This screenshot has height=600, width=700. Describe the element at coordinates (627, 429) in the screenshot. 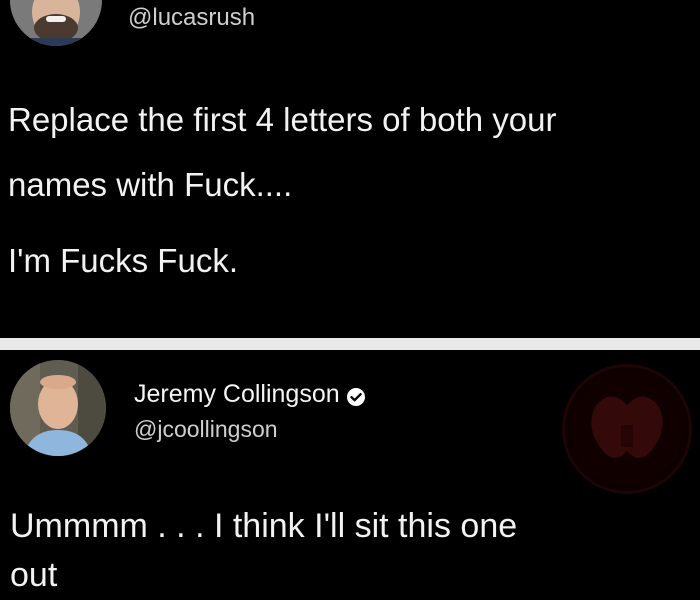

I see `watermark-logo` at that location.